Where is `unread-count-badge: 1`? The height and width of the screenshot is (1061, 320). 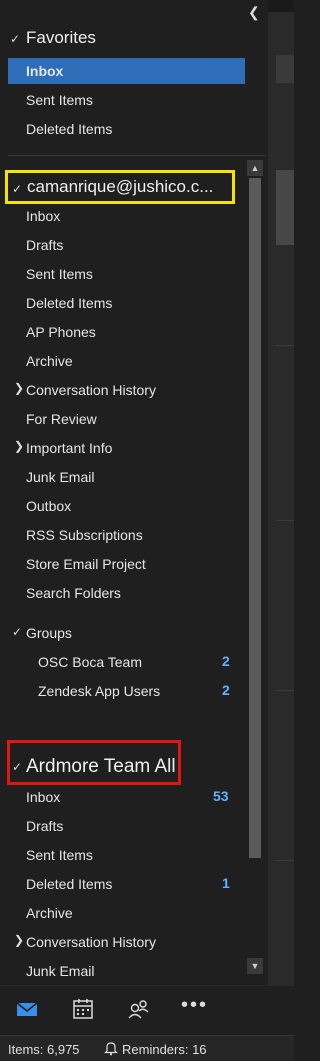
unread-count-badge: 1 is located at coordinates (226, 883).